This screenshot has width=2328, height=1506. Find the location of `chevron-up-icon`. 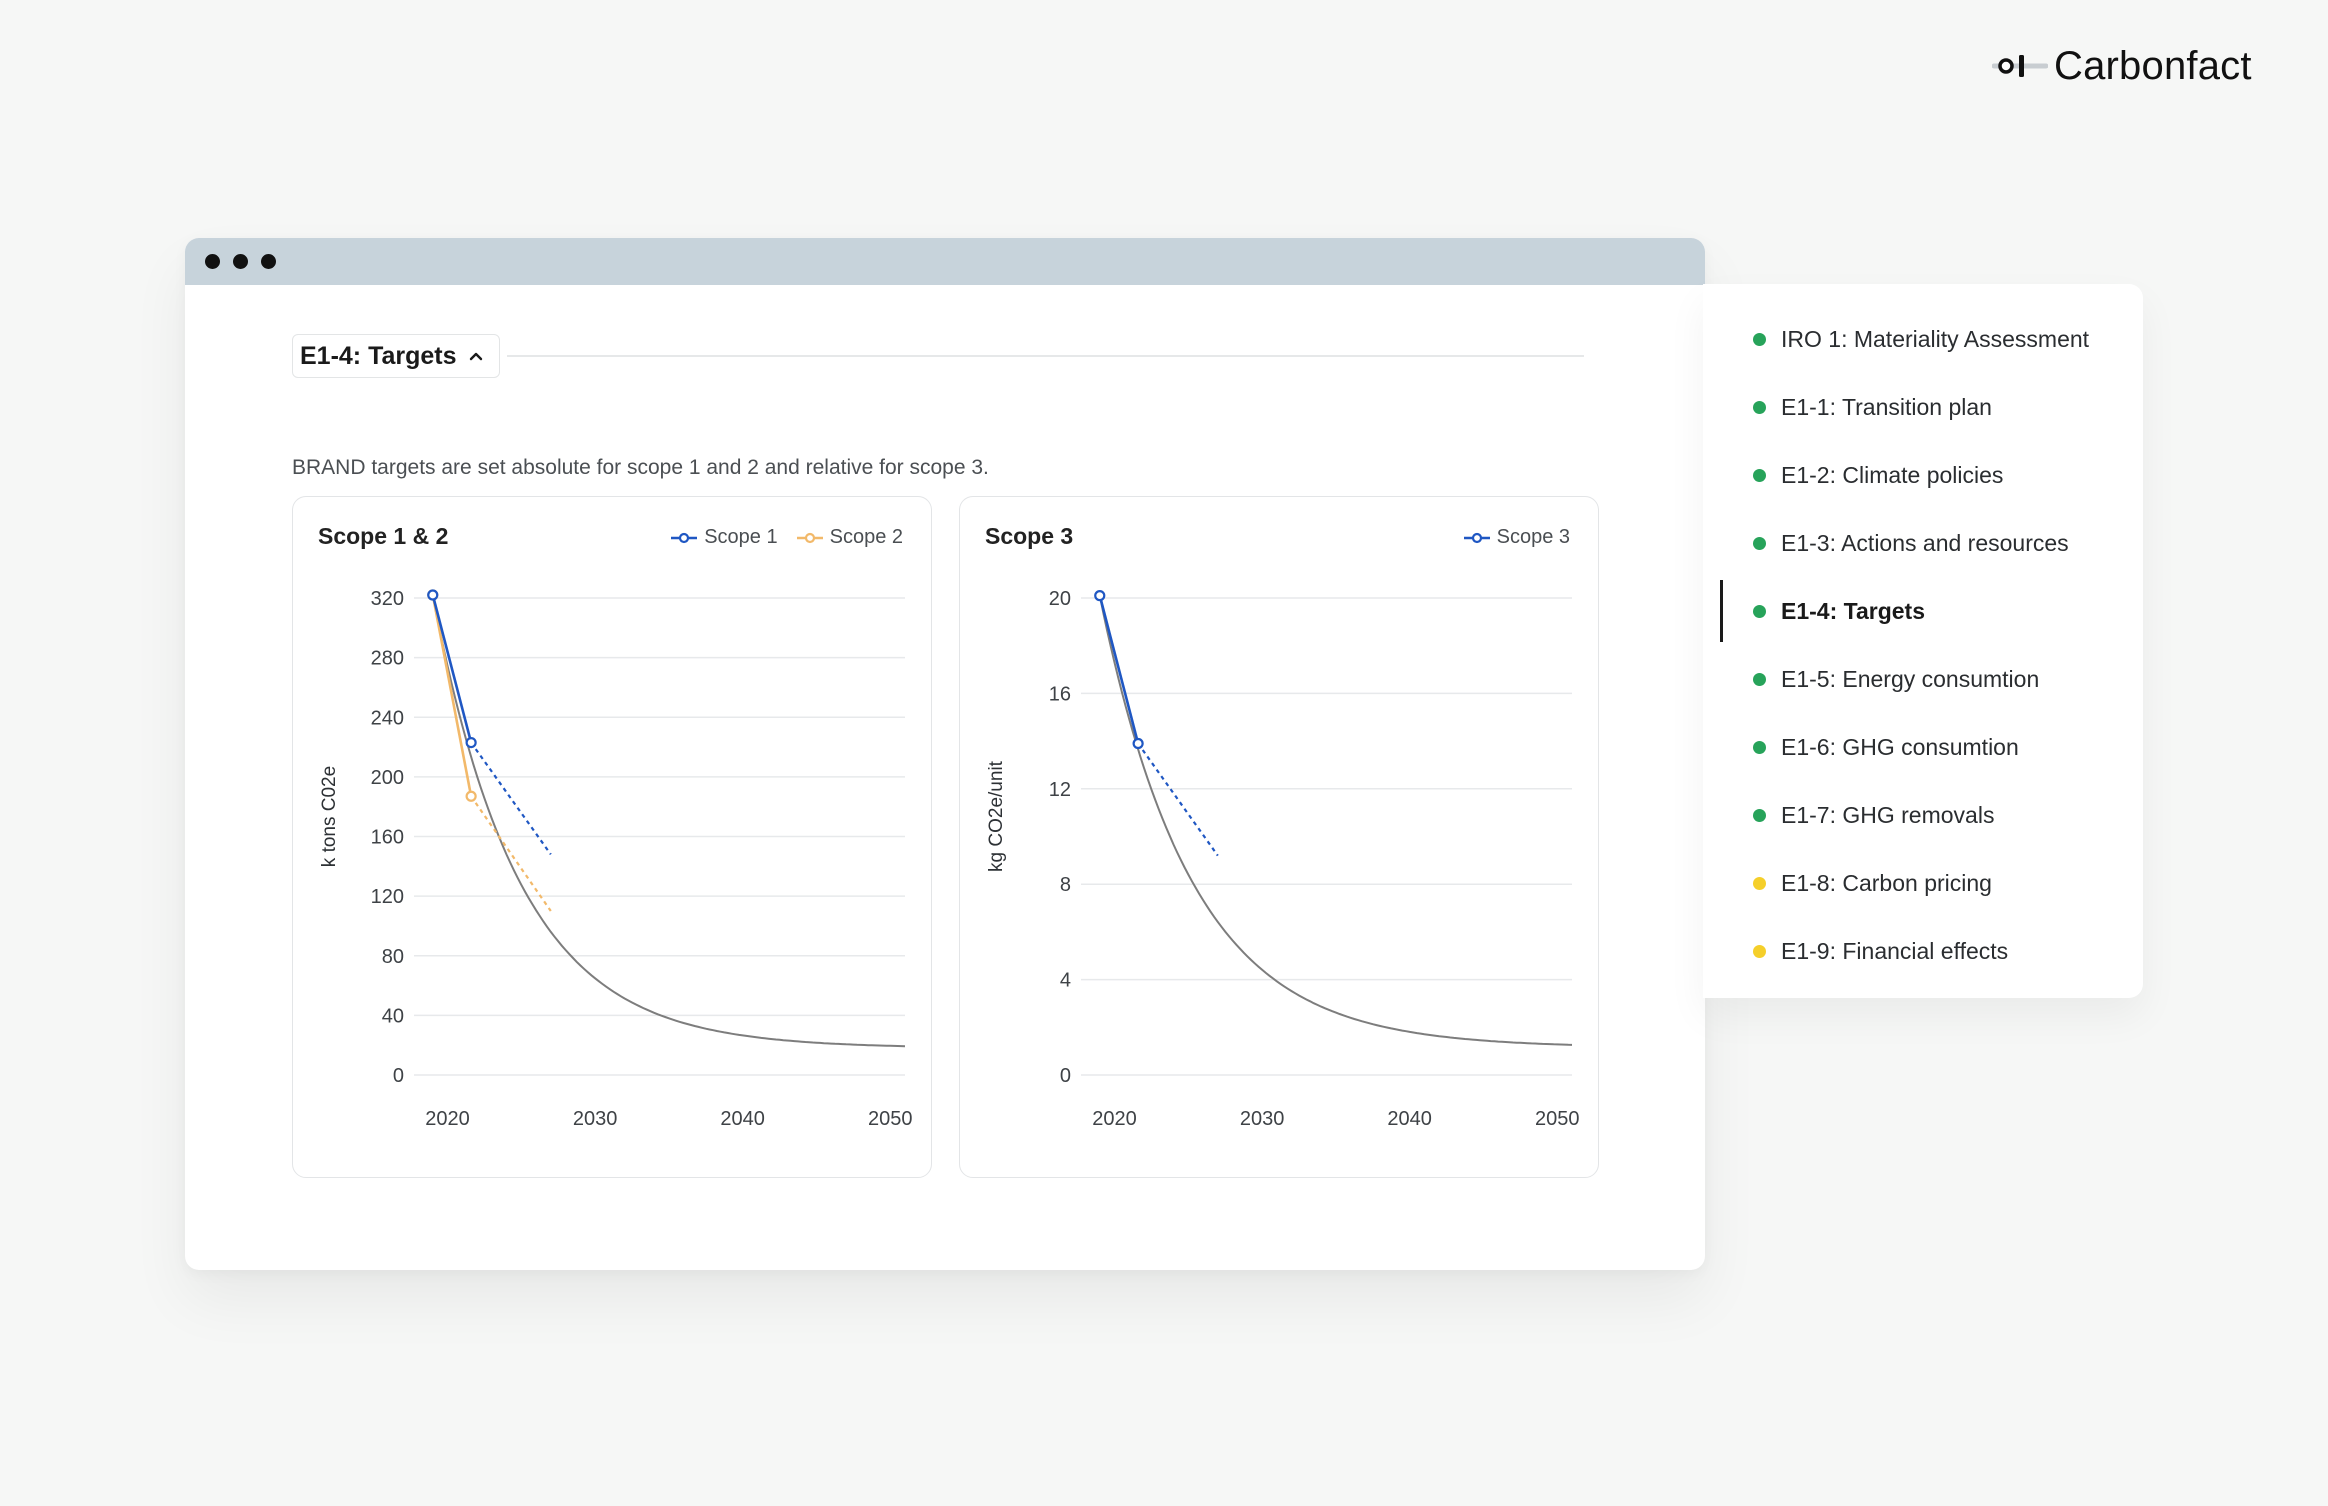

chevron-up-icon is located at coordinates (475, 356).